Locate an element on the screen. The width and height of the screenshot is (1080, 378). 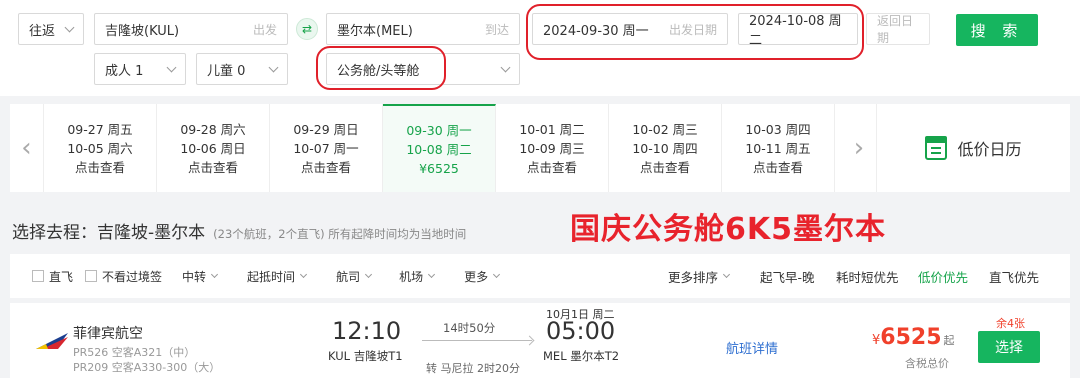
airline-name: 菲律宾航空 is located at coordinates (108, 334).